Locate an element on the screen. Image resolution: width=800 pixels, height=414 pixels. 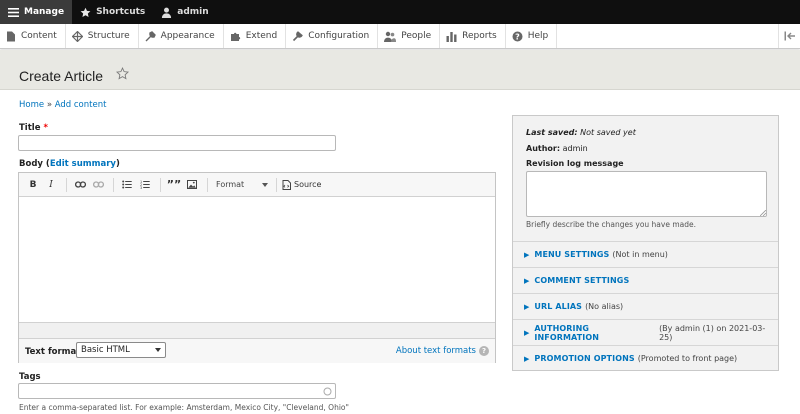
resize-grip-icon is located at coordinates (763, 213).